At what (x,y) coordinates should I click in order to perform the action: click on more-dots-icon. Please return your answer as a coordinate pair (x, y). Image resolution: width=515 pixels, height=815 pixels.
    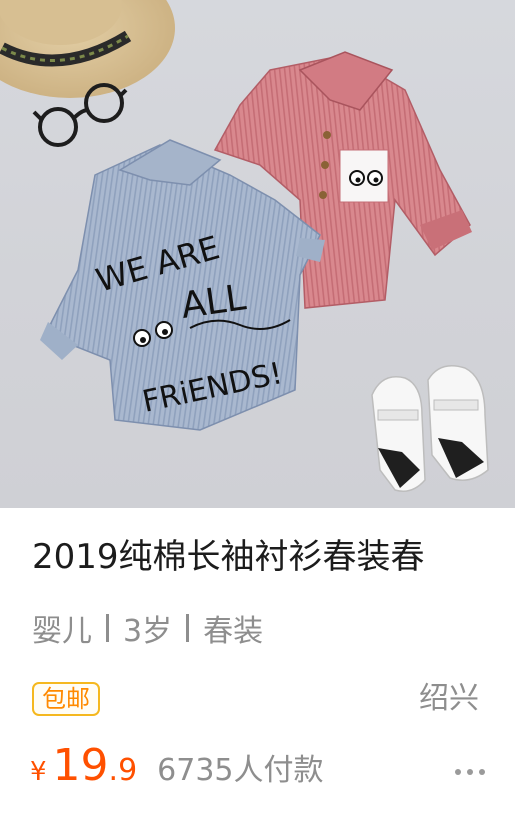
    Looking at the image, I should click on (470, 772).